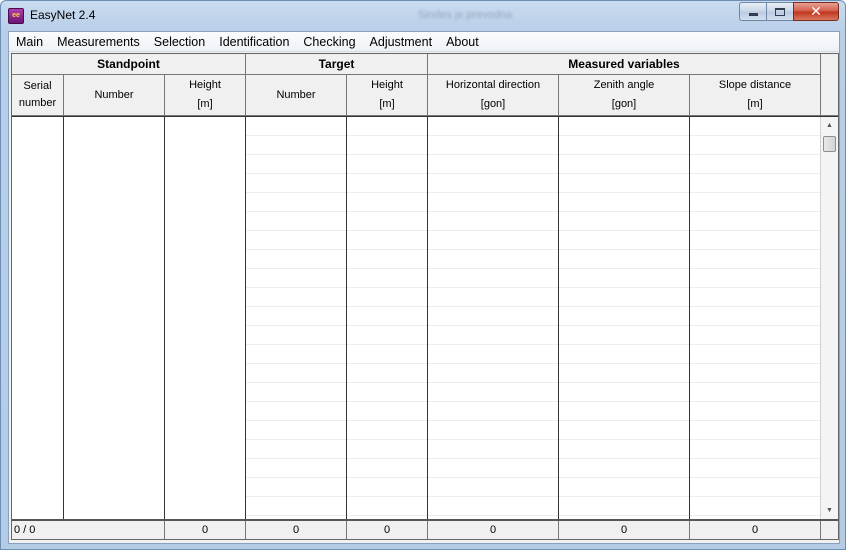  What do you see at coordinates (829, 144) in the screenshot?
I see `scrollbar-thumb` at bounding box center [829, 144].